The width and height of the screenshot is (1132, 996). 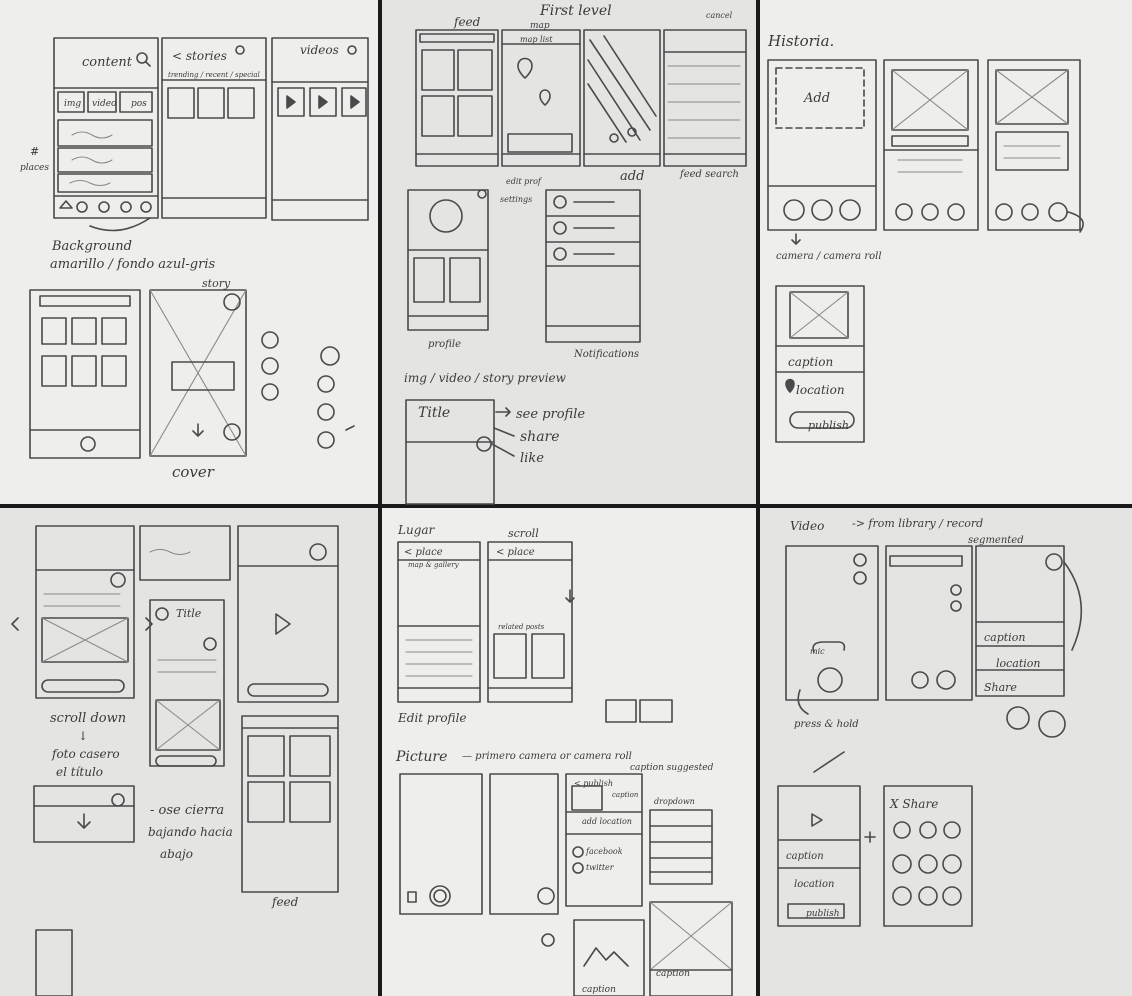 What do you see at coordinates (551, 414) in the screenshot?
I see `handwritten-note: see profile` at bounding box center [551, 414].